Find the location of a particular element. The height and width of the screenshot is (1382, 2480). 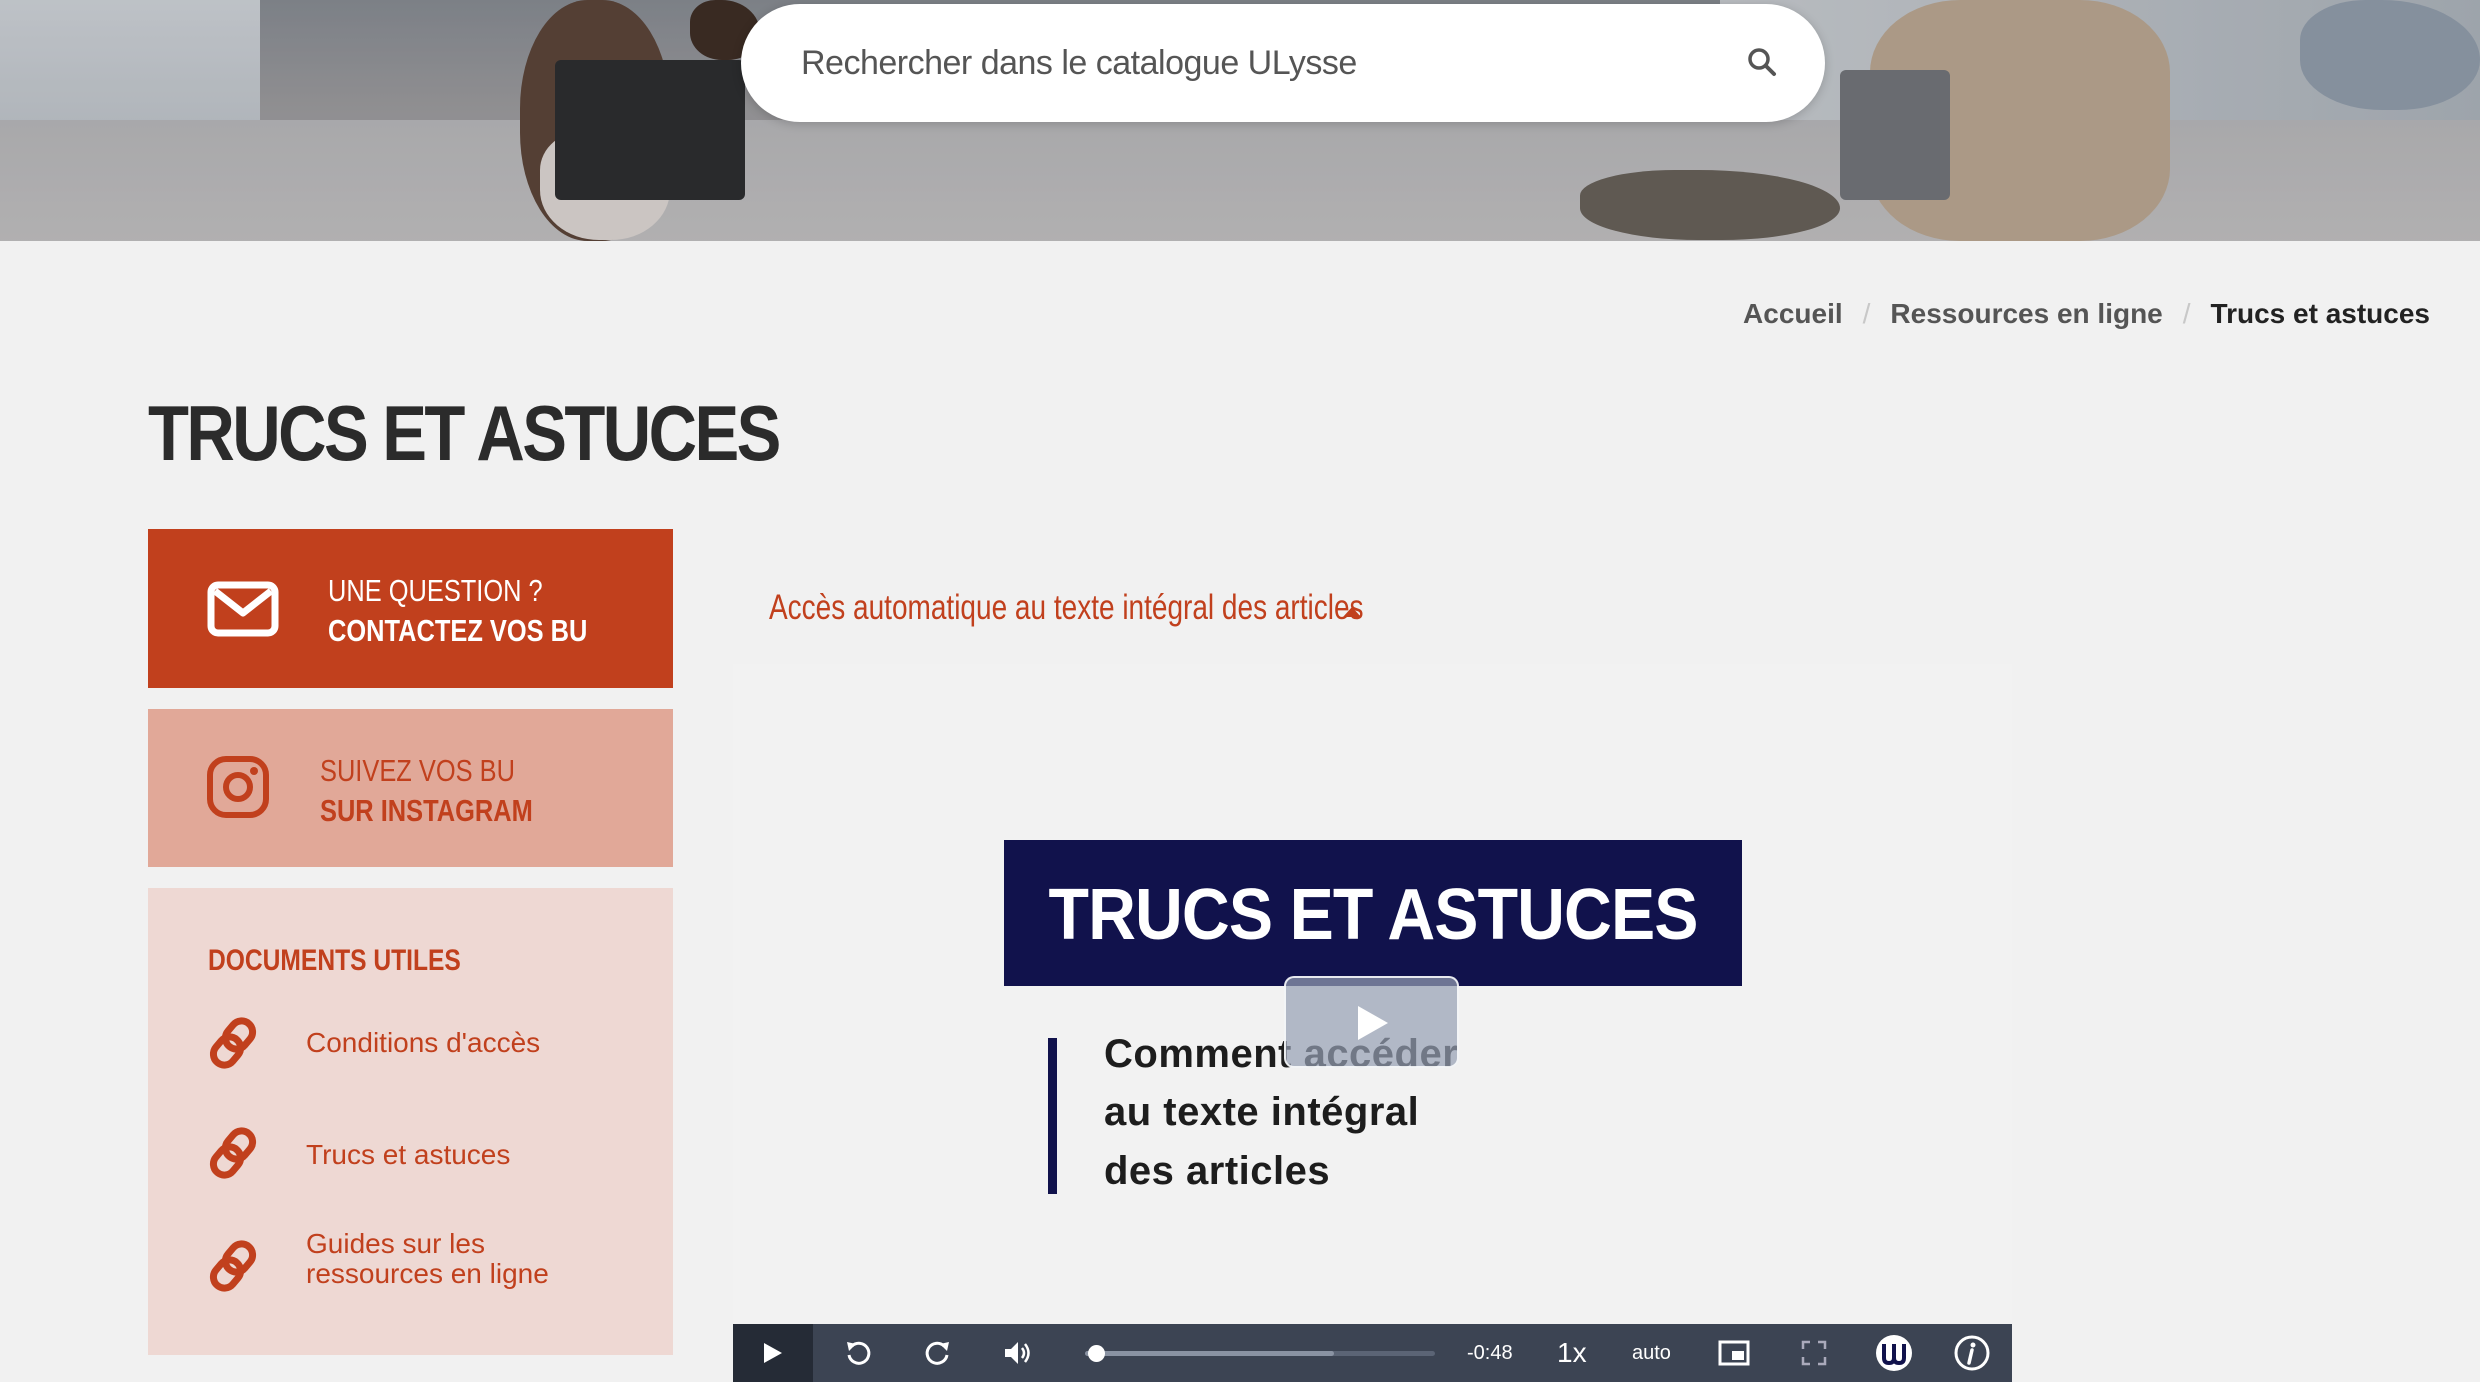

rewind-icon is located at coordinates (858, 1353).